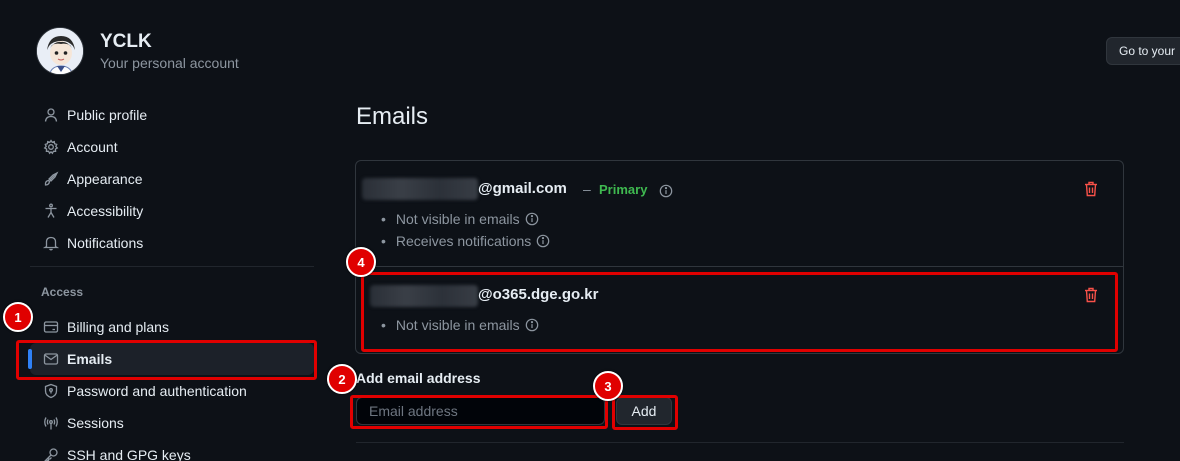  What do you see at coordinates (739, 312) in the screenshot?
I see `annotation-highlight-new-email` at bounding box center [739, 312].